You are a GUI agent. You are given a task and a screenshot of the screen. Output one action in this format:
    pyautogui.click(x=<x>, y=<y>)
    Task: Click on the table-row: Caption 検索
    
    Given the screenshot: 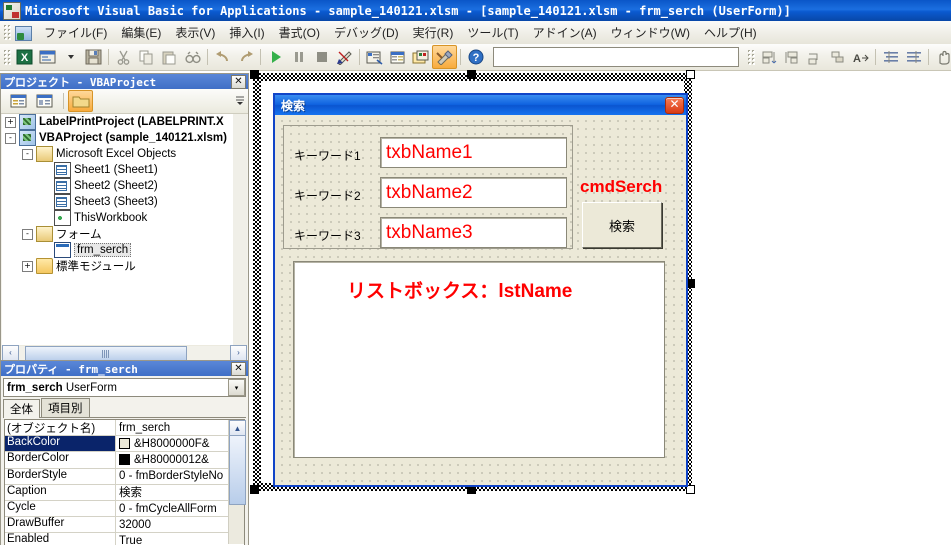 What is the action you would take?
    pyautogui.click(x=124, y=492)
    